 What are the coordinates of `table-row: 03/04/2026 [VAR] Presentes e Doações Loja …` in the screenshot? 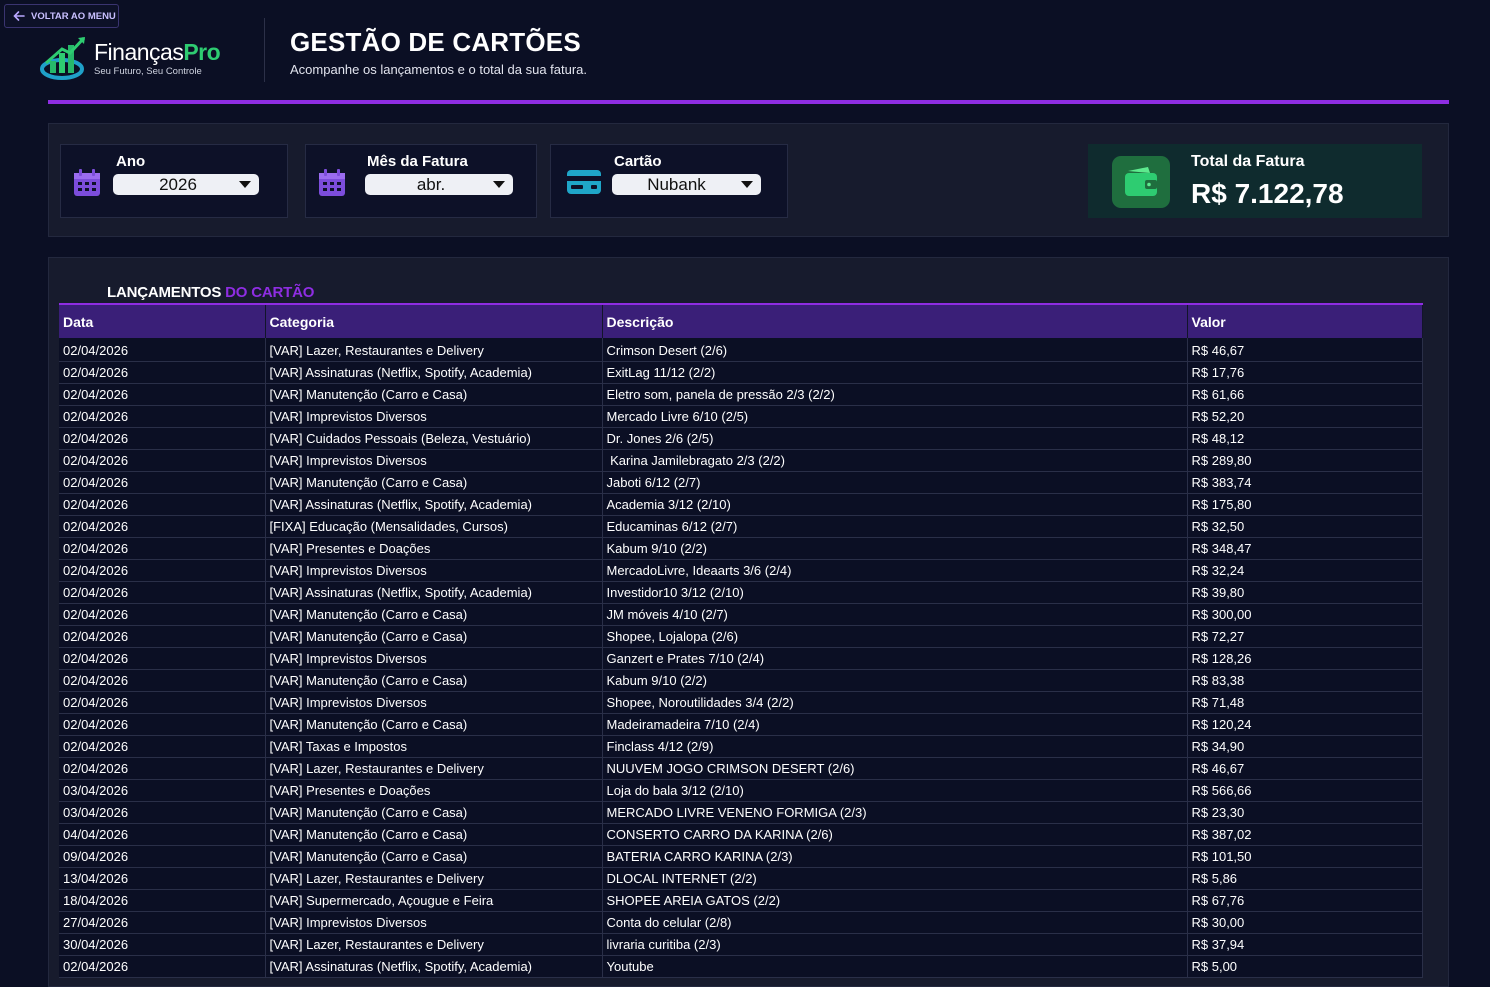 It's located at (741, 790).